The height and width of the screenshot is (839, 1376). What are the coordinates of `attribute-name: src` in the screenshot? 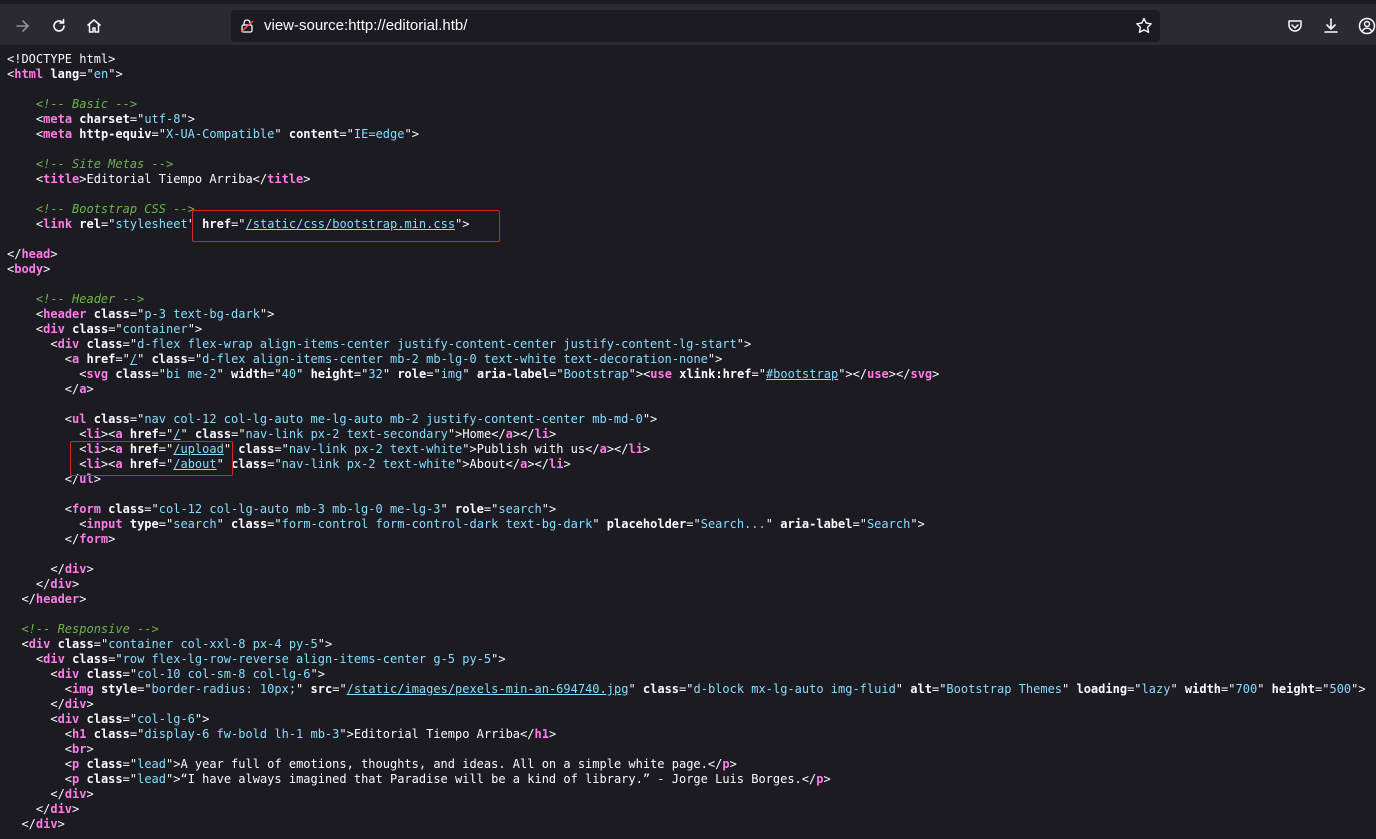 It's located at (321, 689).